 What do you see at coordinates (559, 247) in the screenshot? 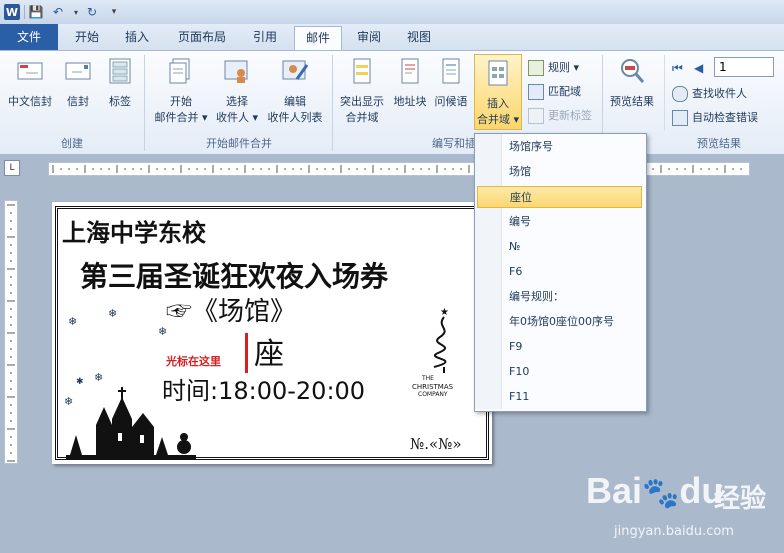
I see `dropdown-item: №` at bounding box center [559, 247].